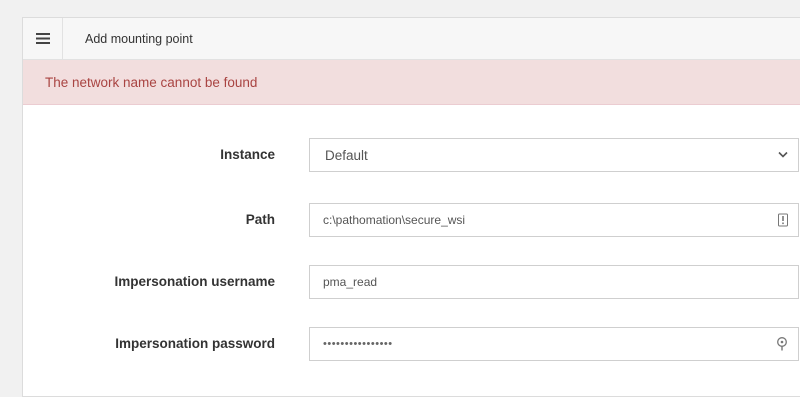 This screenshot has width=800, height=397. I want to click on password-input: ••••••••••••••••, so click(554, 344).